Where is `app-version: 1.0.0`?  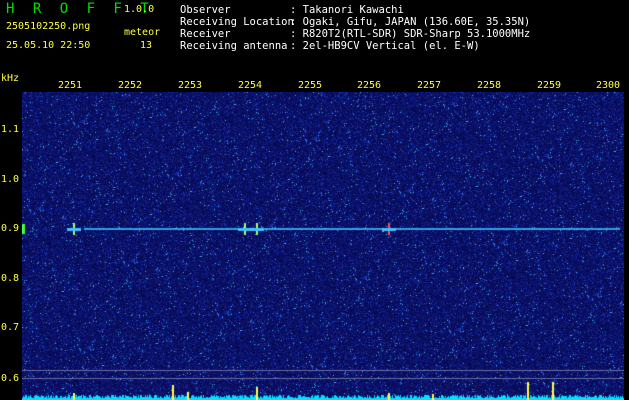
app-version: 1.0.0 is located at coordinates (139, 9).